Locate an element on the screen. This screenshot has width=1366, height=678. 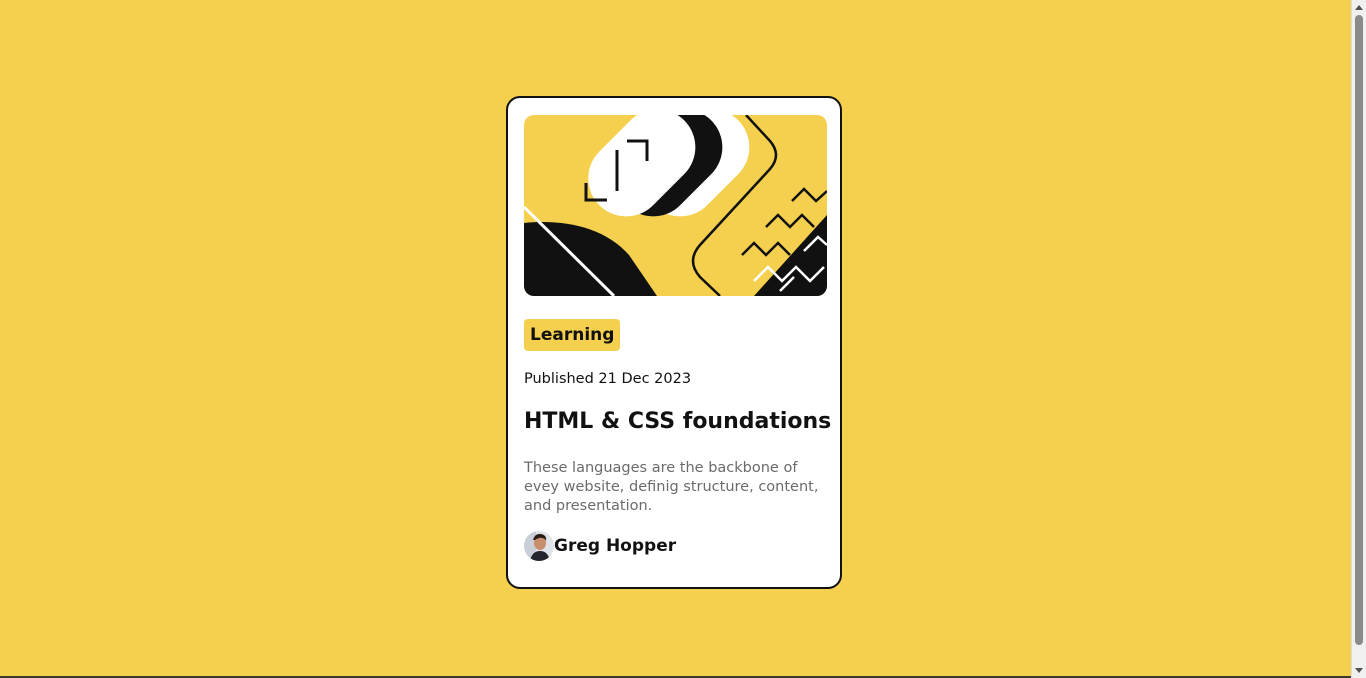
scrollbar-thumb is located at coordinates (1359, 330).